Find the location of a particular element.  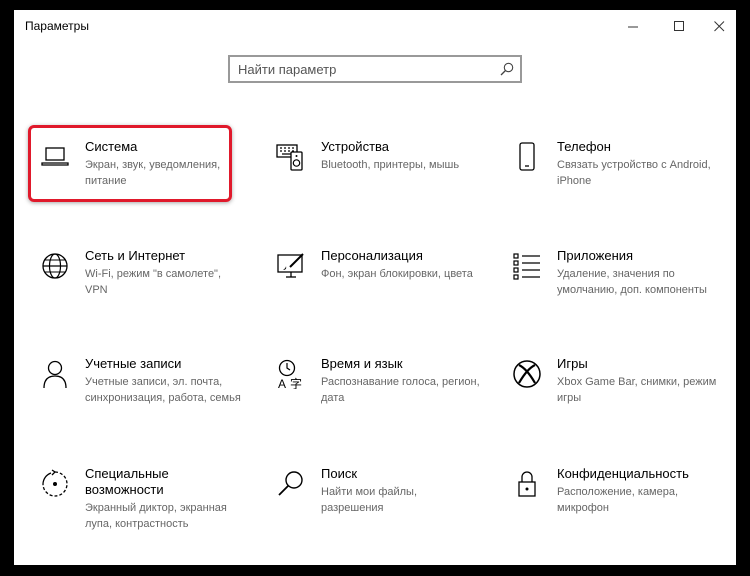

tile-title: Приложения is located at coordinates (595, 255).